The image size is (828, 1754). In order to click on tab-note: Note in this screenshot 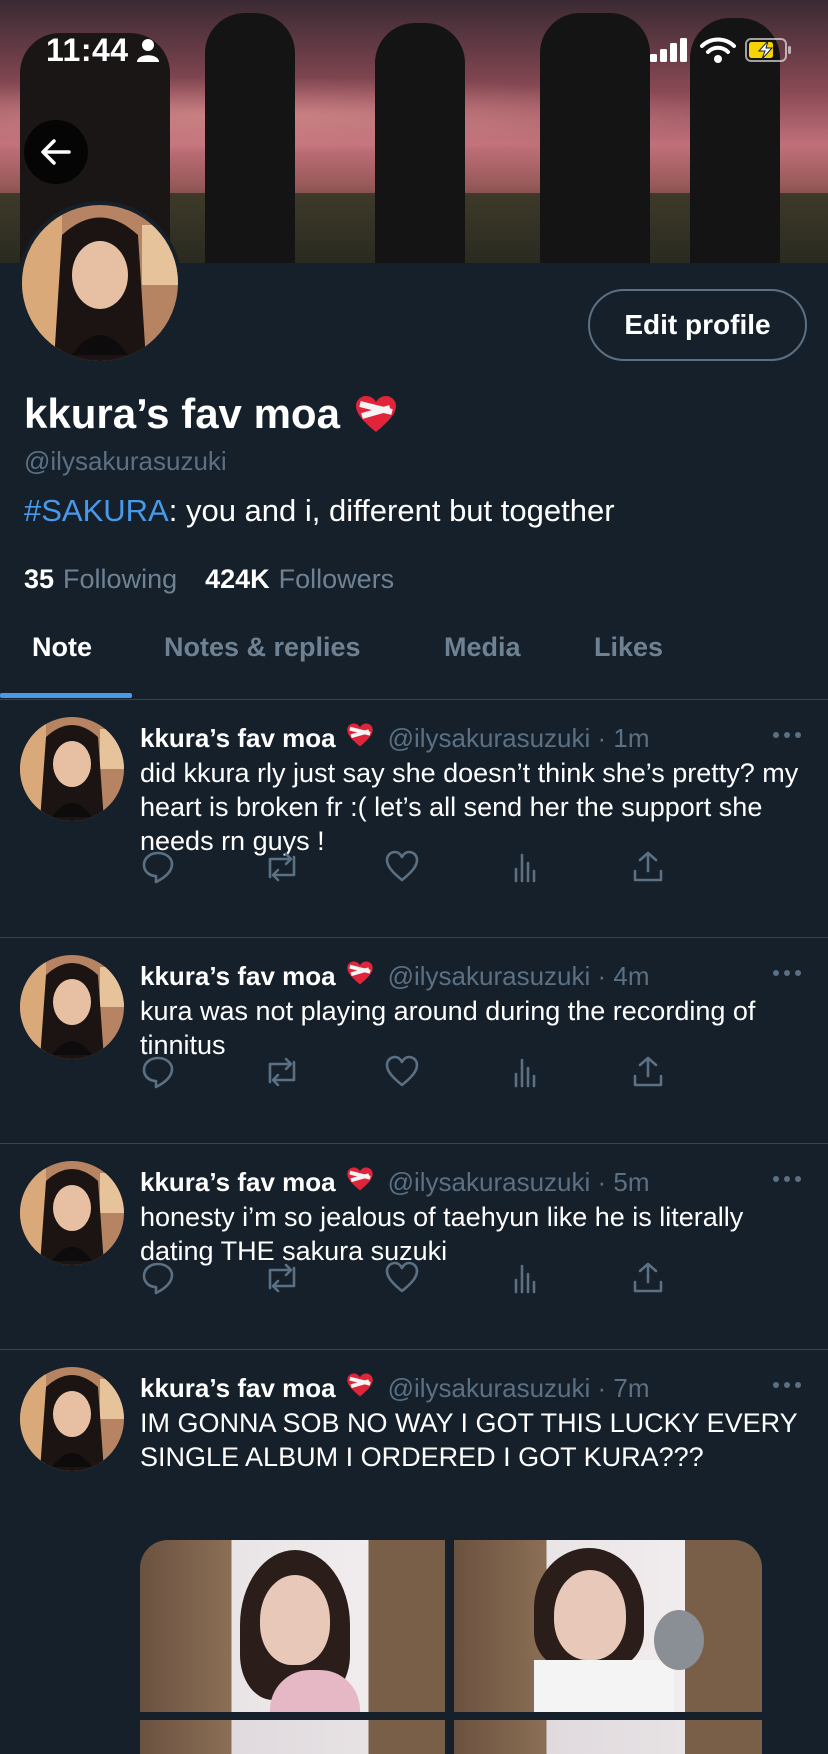, I will do `click(62, 647)`.